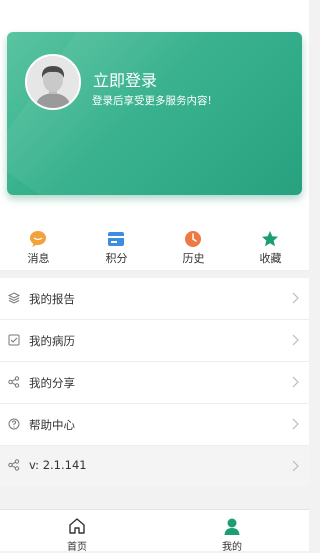  I want to click on version-label: v: 2.1.141, so click(58, 465).